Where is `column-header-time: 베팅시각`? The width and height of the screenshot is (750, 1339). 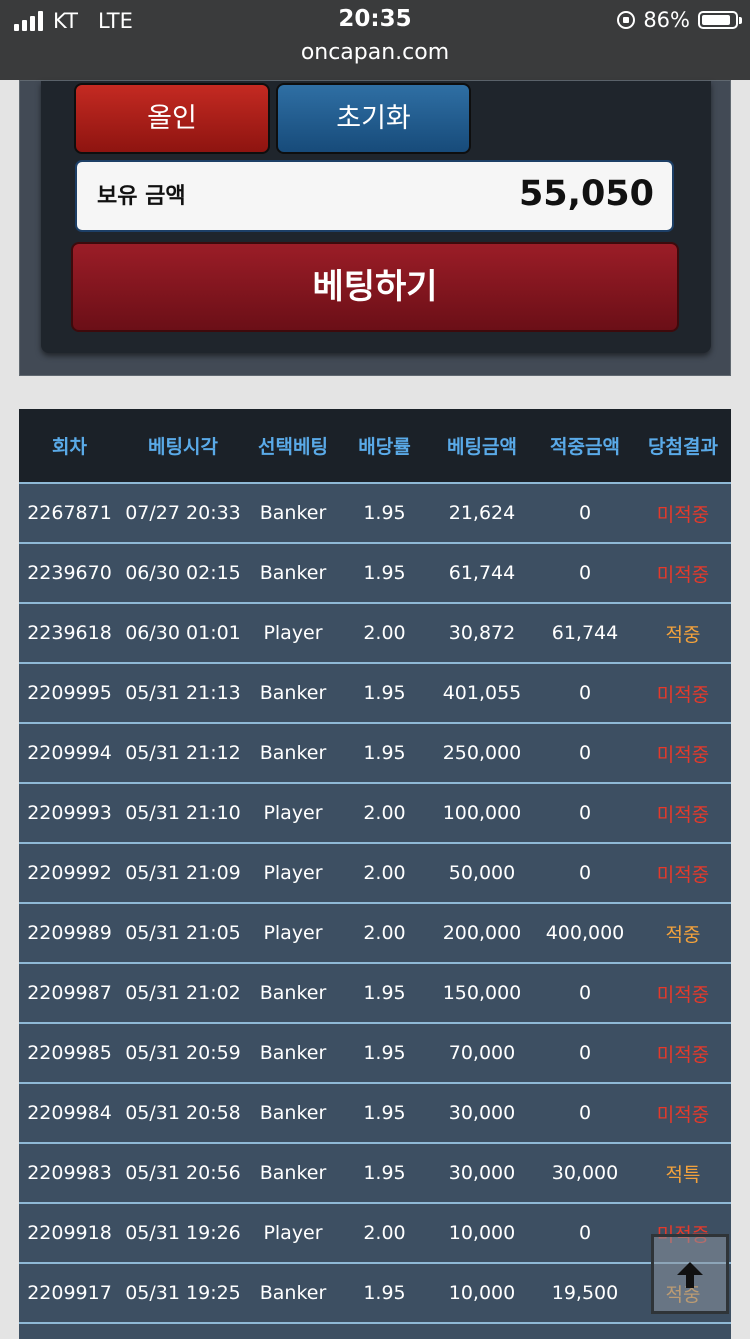 column-header-time: 베팅시각 is located at coordinates (183, 446).